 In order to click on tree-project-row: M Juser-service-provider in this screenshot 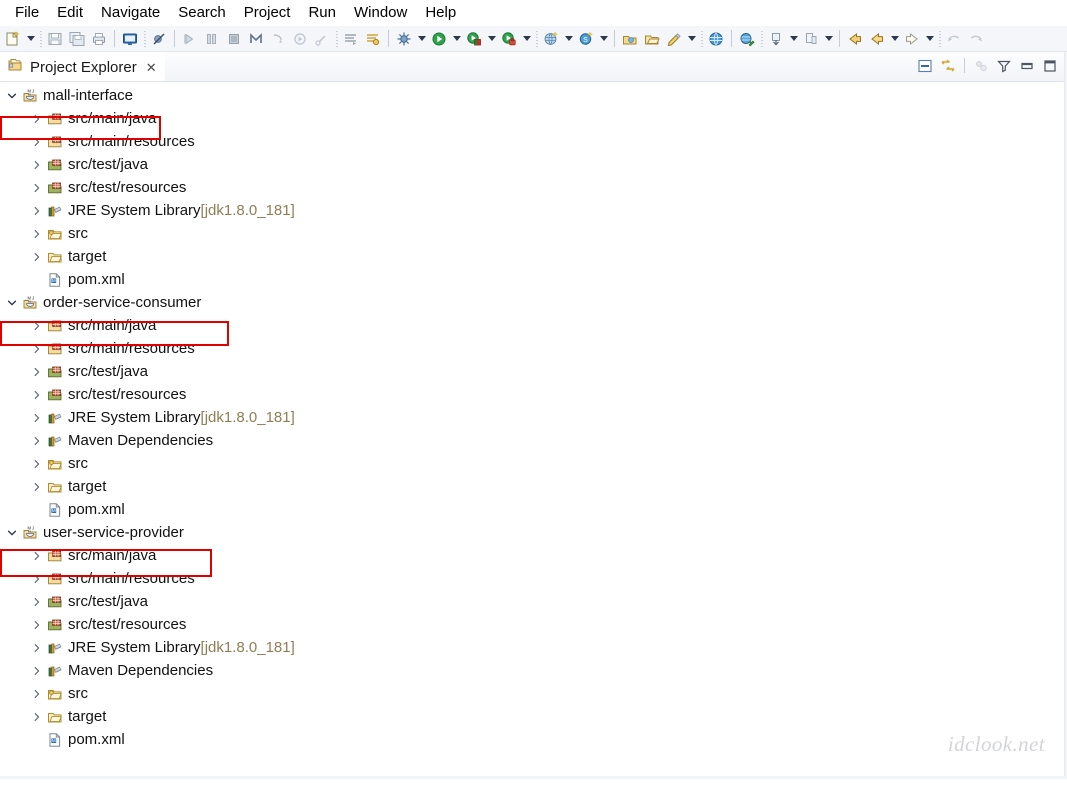, I will do `click(533, 532)`.